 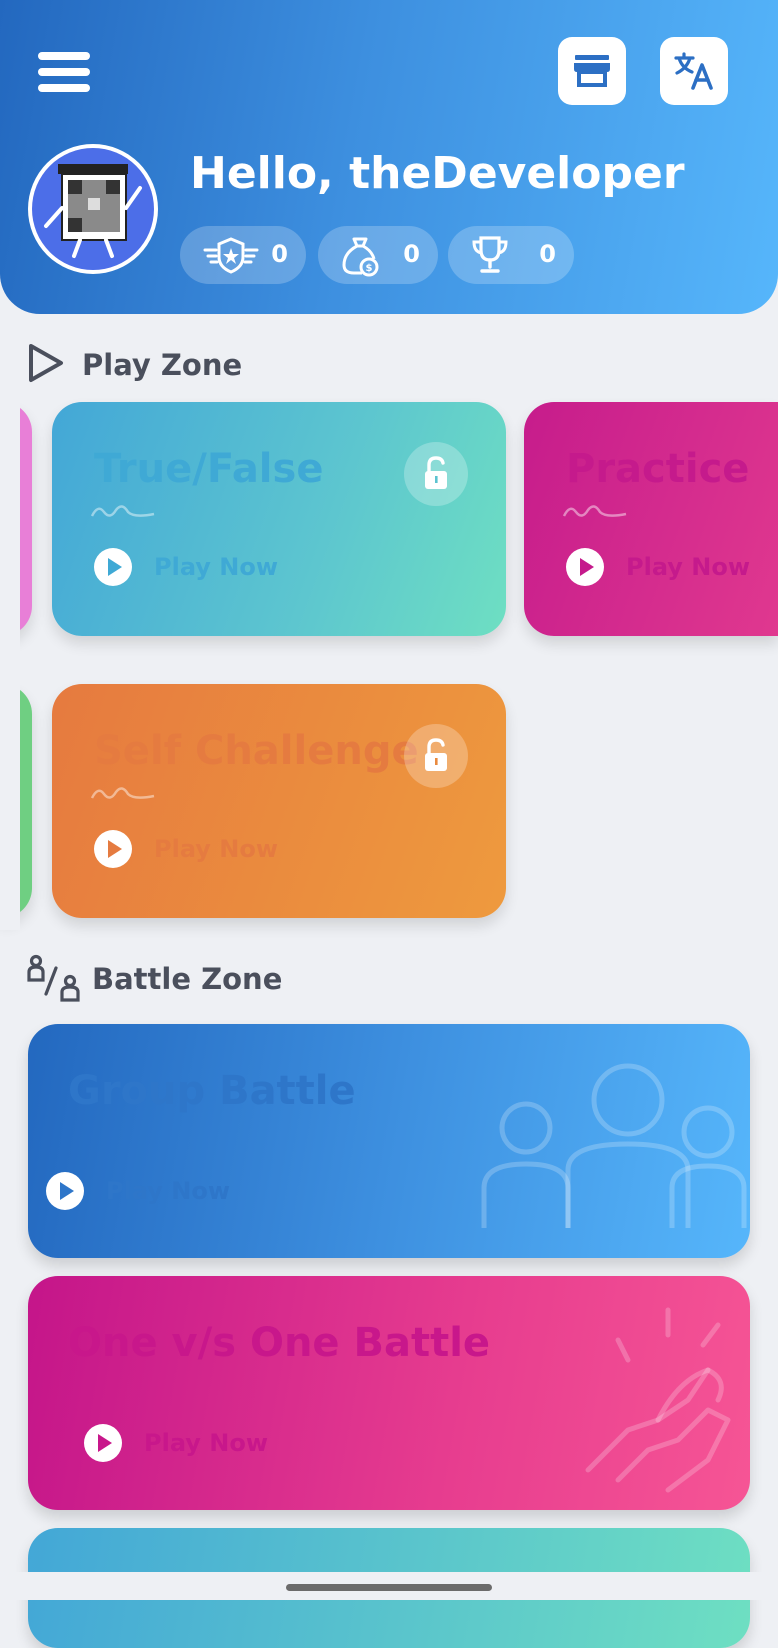 I want to click on trophy-stat: 0, so click(x=511, y=255).